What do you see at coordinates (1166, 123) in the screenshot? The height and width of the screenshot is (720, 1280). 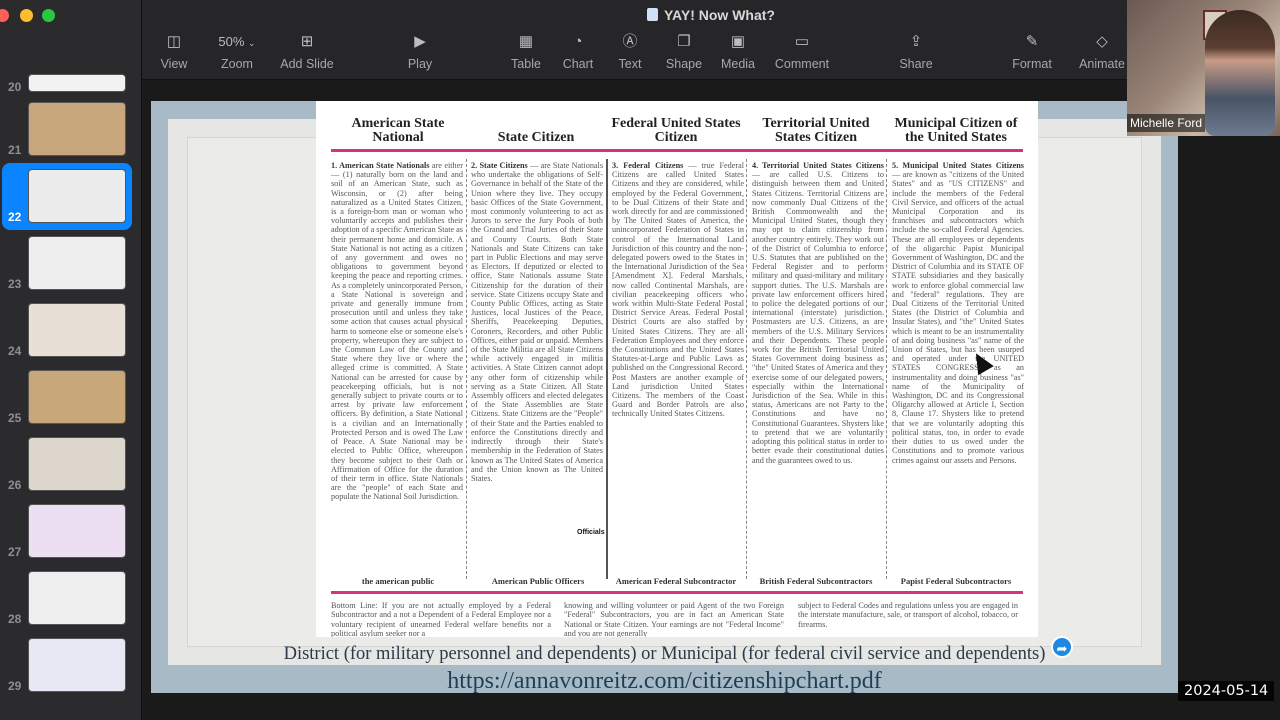 I see `participant-name: Michelle Ford` at bounding box center [1166, 123].